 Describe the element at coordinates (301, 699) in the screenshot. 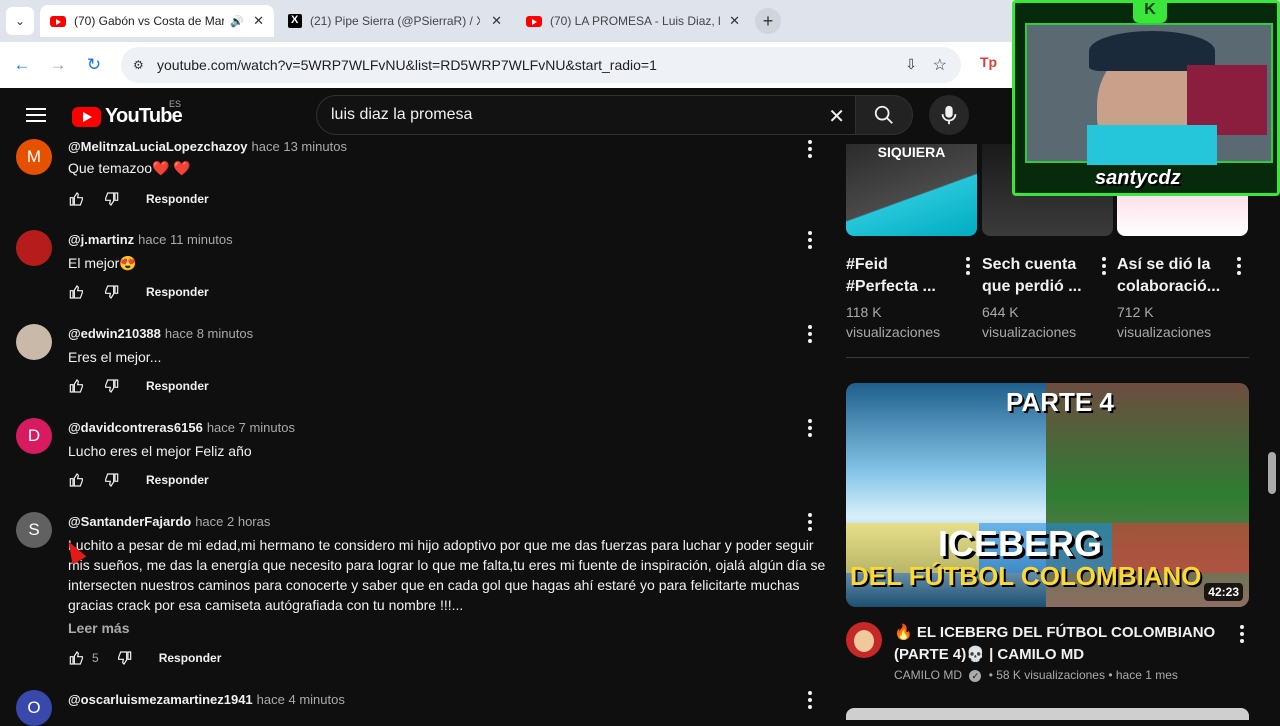

I see `comment-time: hace 4 minutos` at that location.